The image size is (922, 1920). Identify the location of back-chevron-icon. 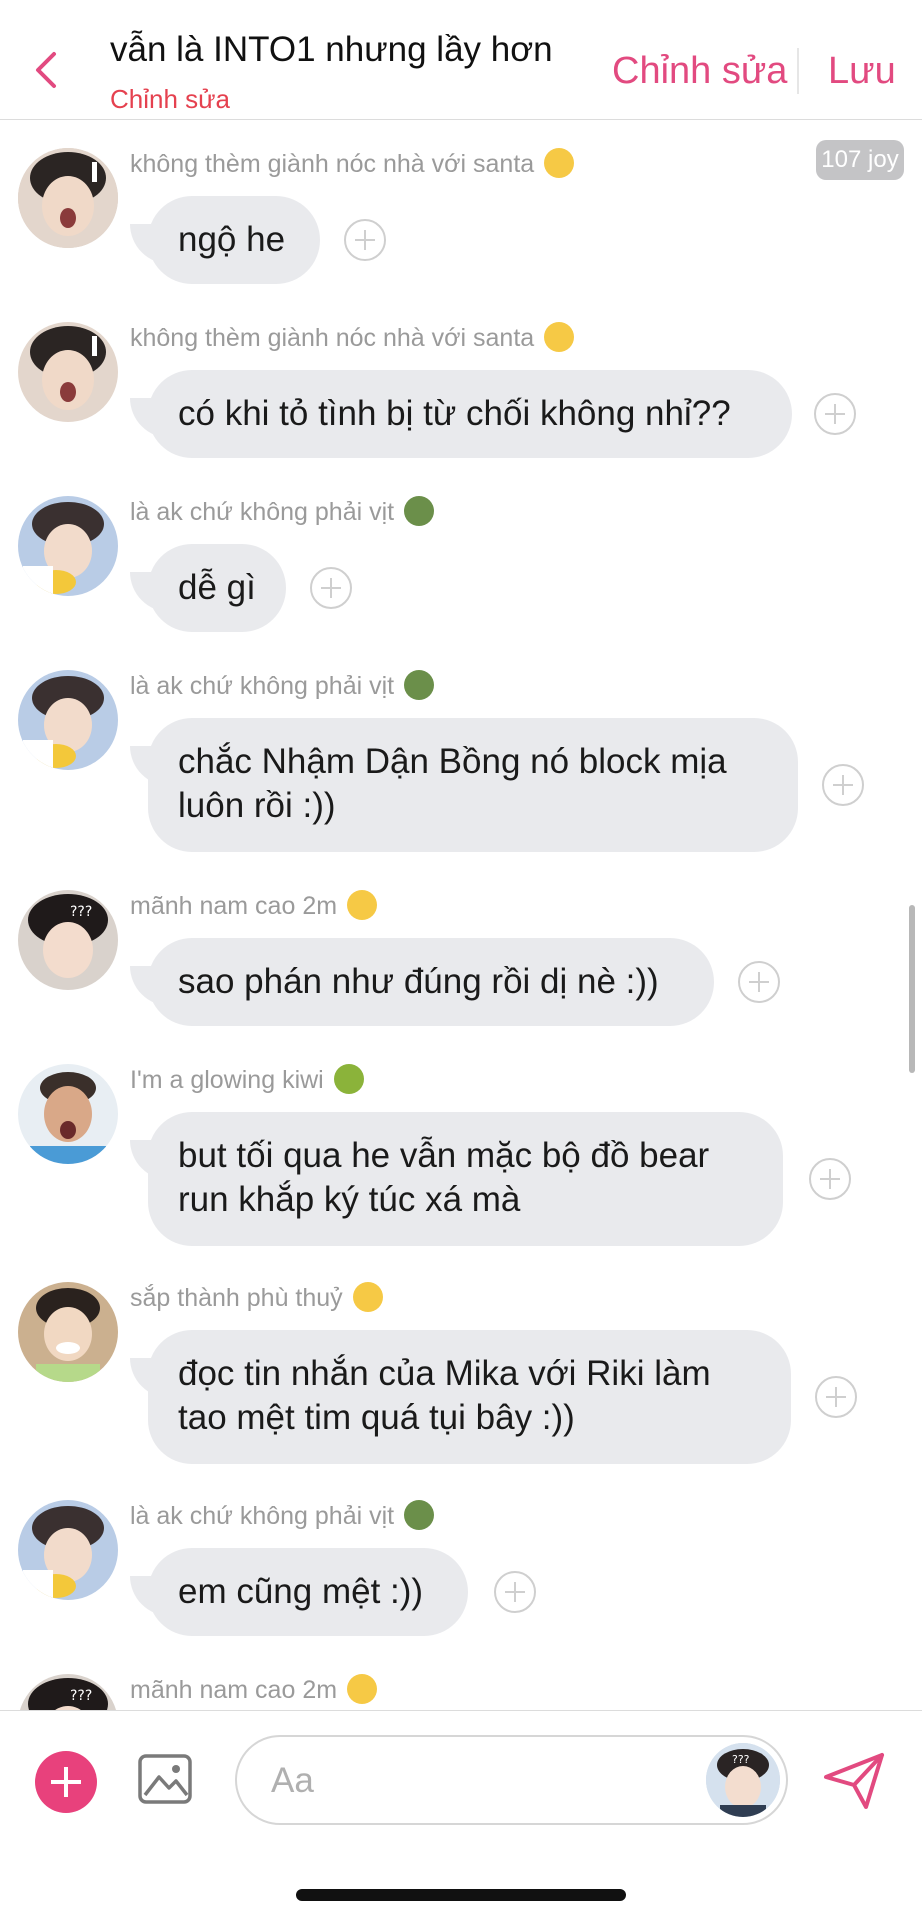
(46, 70).